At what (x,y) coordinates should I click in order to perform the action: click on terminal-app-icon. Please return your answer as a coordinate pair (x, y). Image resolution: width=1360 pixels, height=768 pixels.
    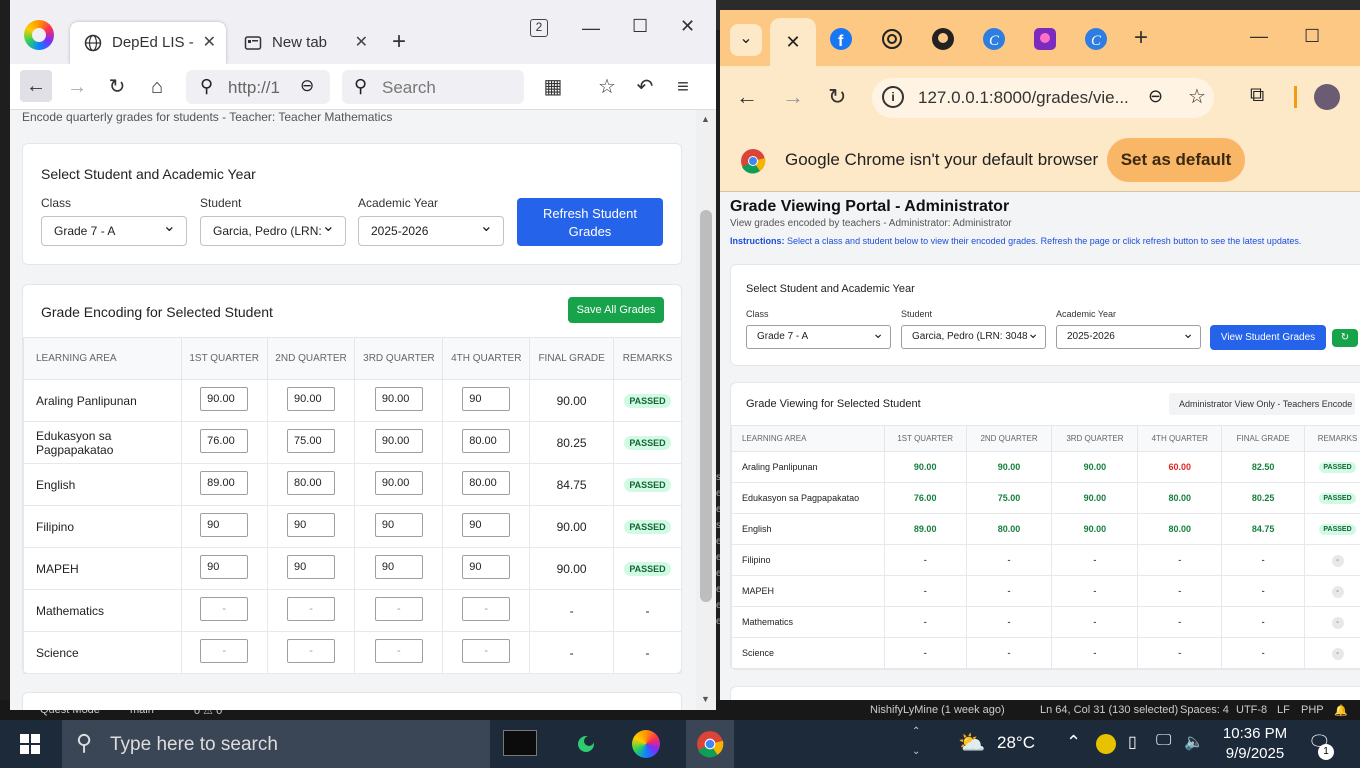
    Looking at the image, I should click on (520, 743).